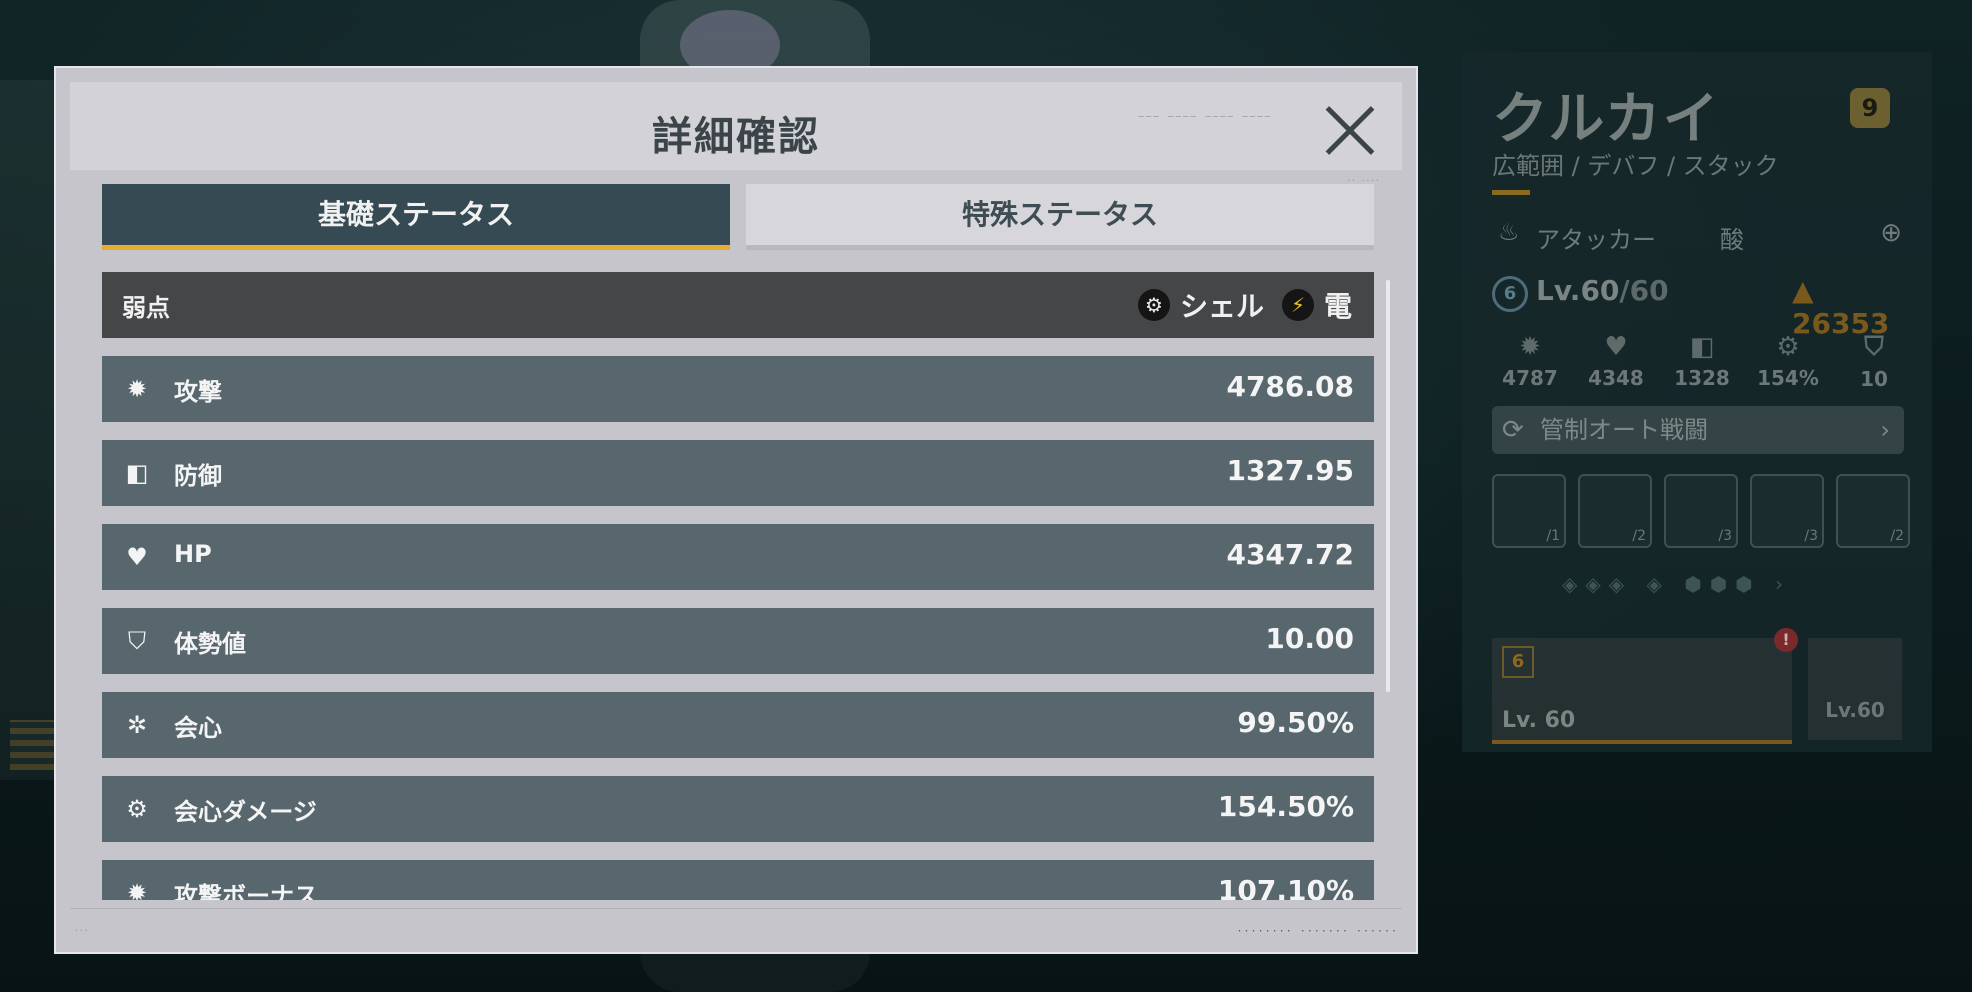 The height and width of the screenshot is (992, 1972). I want to click on auto-battle-button: ⟳ 管制オート戦闘 ›, so click(1698, 430).